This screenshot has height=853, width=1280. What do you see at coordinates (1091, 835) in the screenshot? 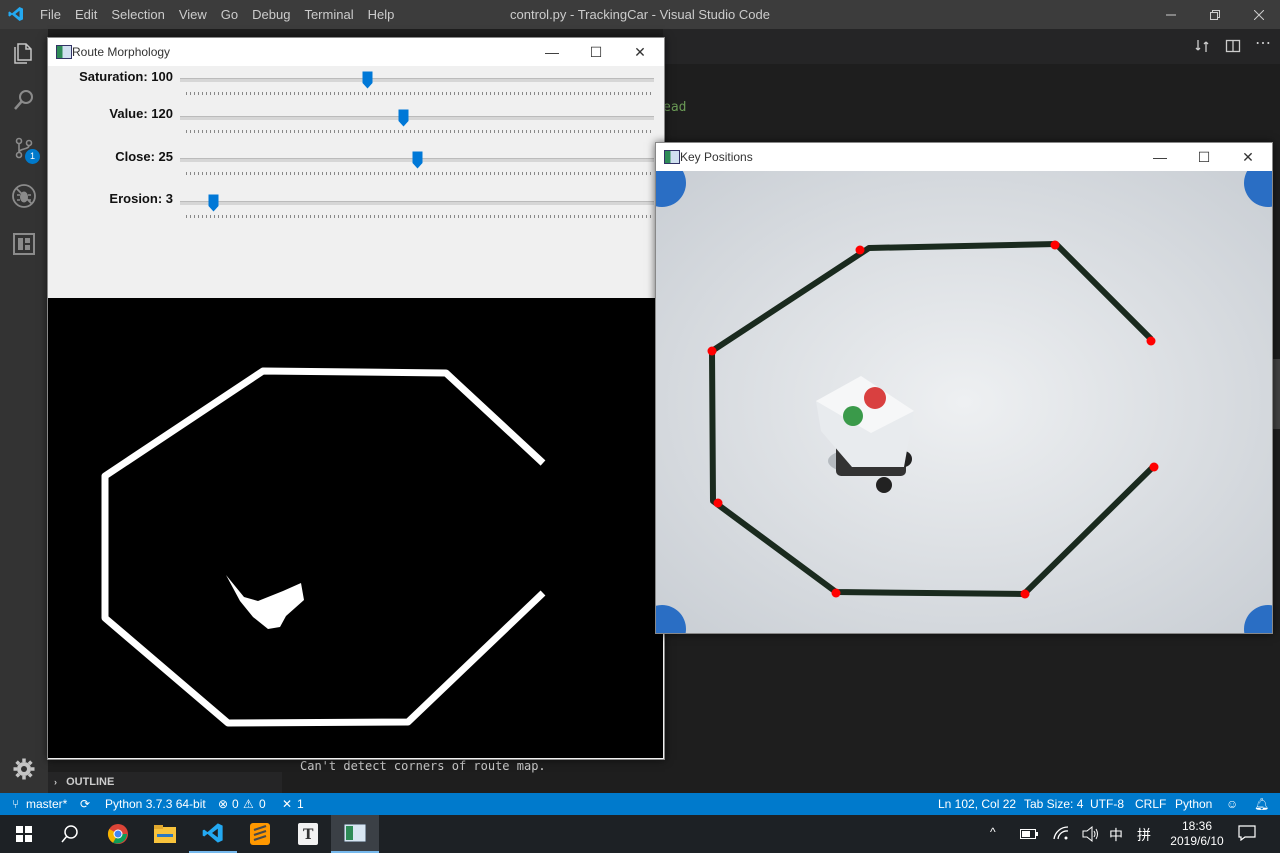
I see `volume-icon` at bounding box center [1091, 835].